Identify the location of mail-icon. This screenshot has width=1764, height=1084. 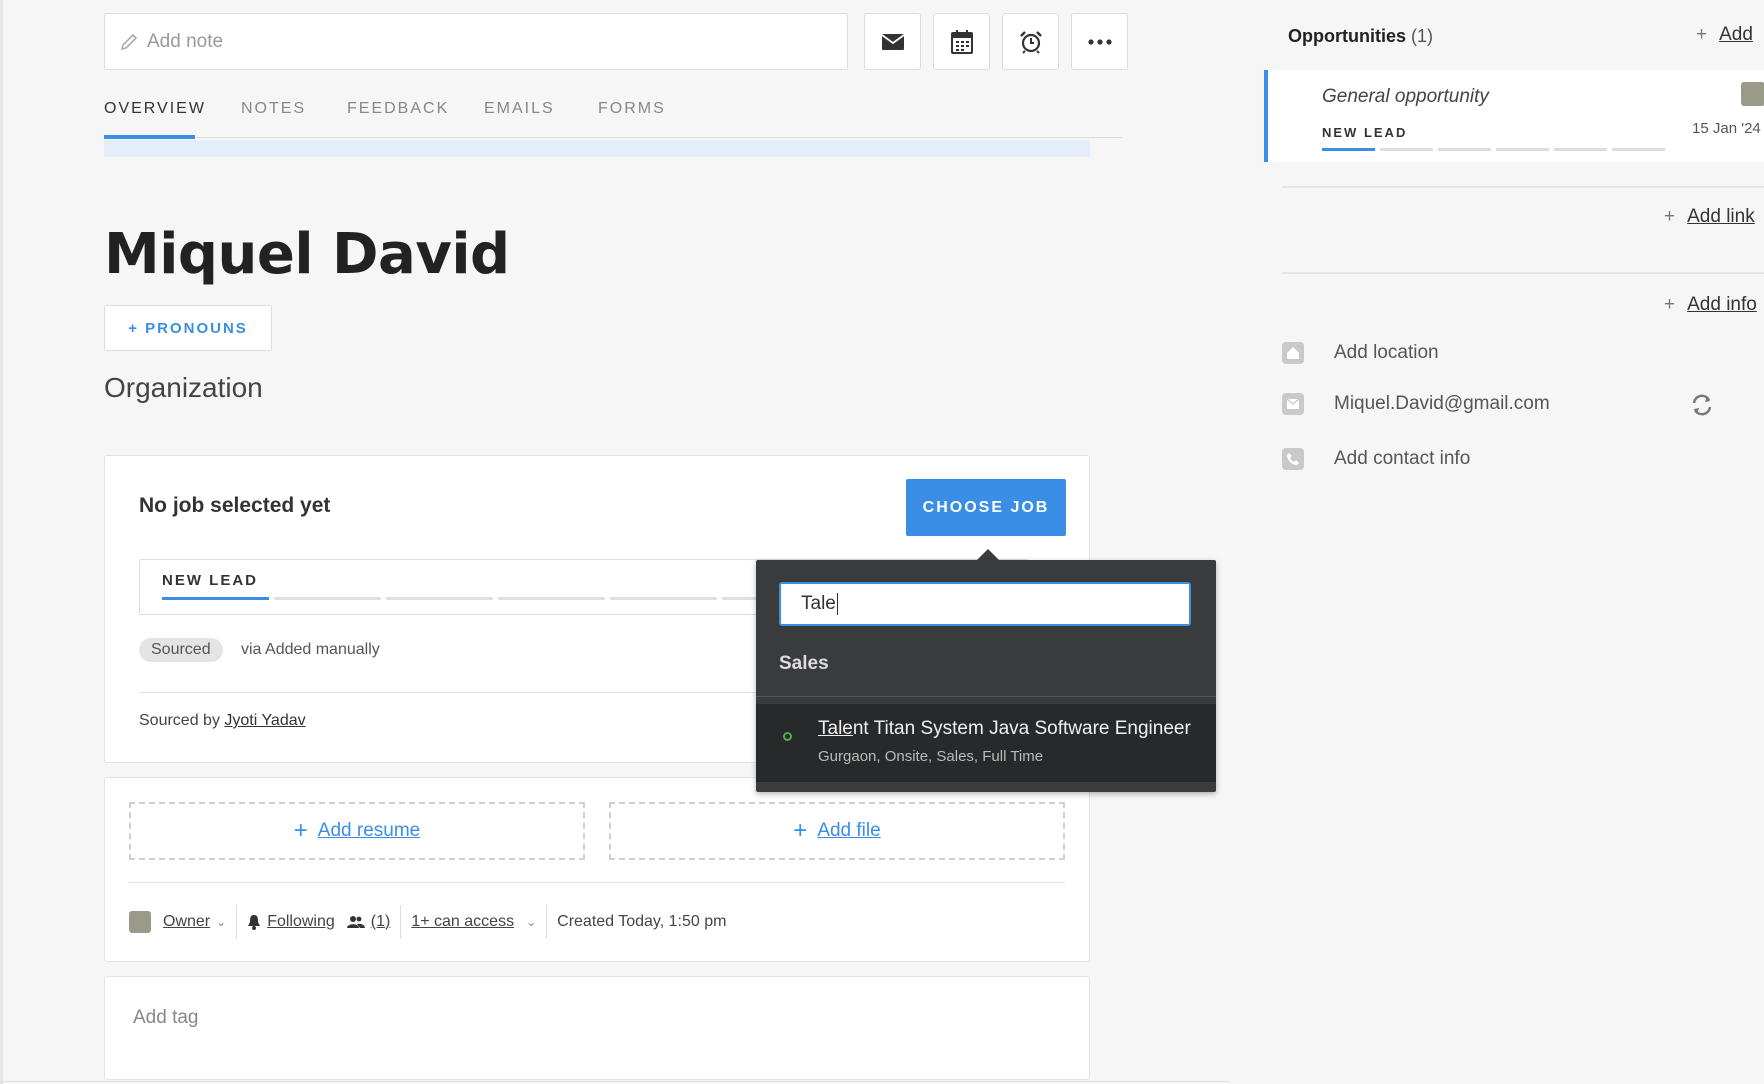
(1293, 404).